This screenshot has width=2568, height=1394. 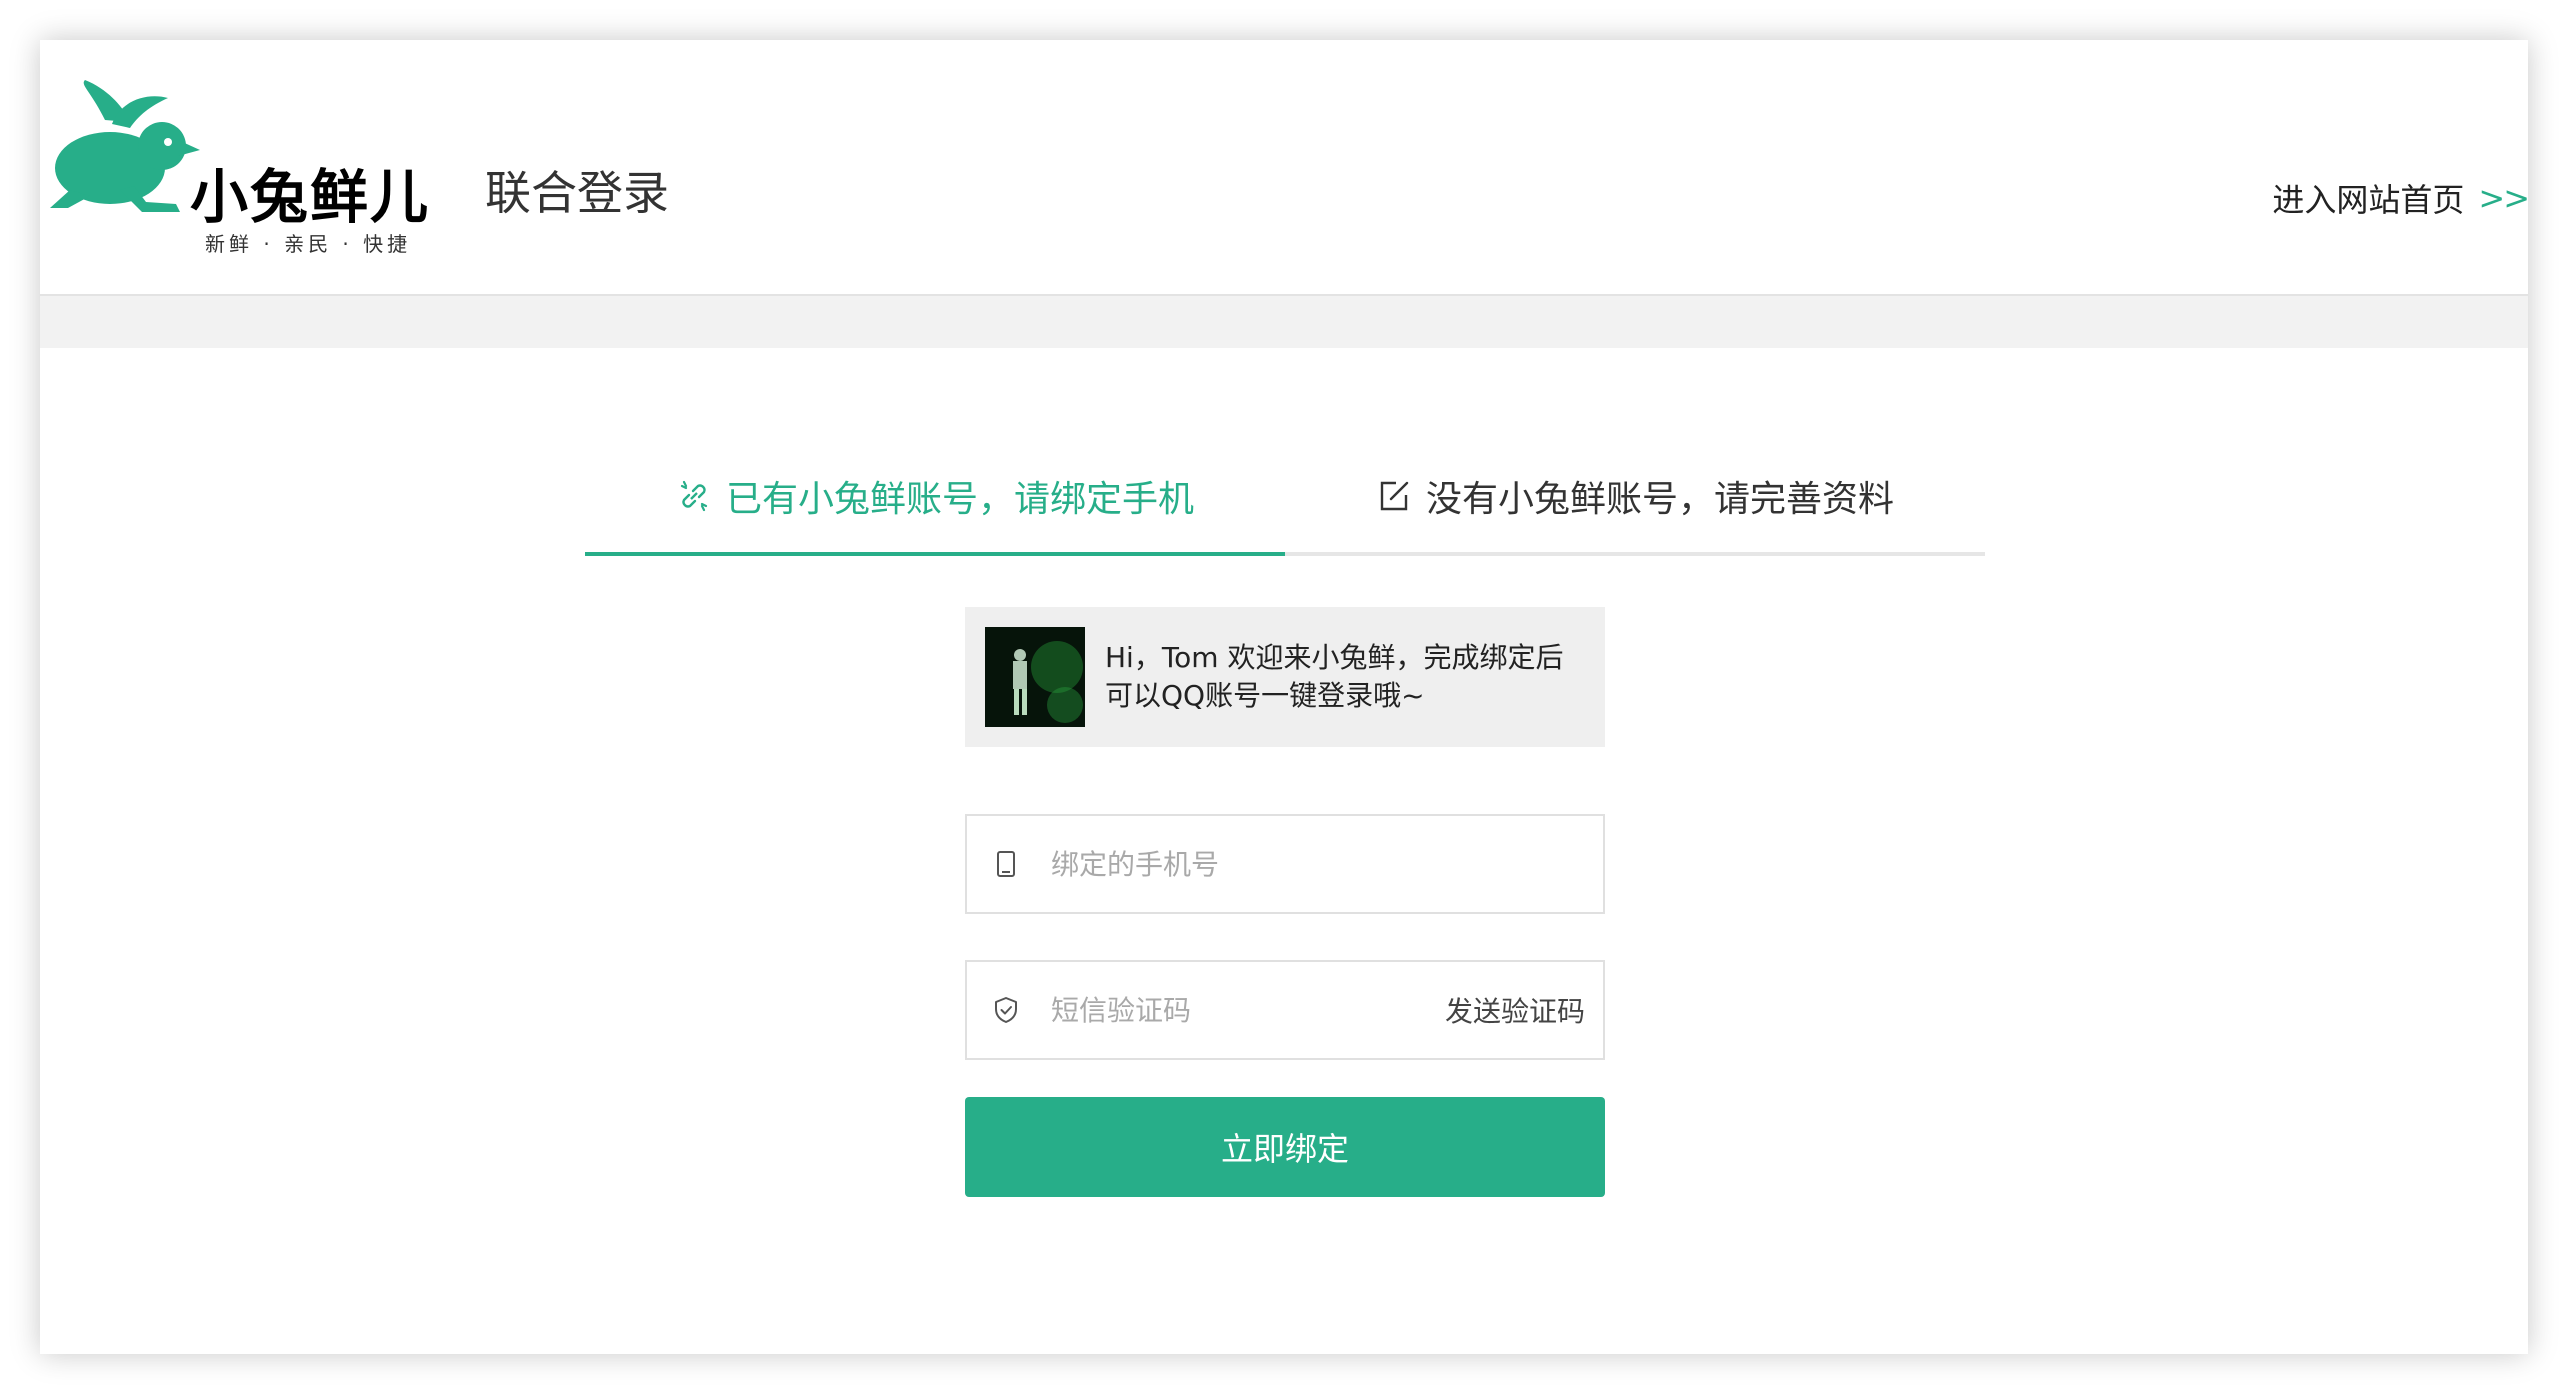 I want to click on sms-code-field: 发送验证码, so click(x=1285, y=1010).